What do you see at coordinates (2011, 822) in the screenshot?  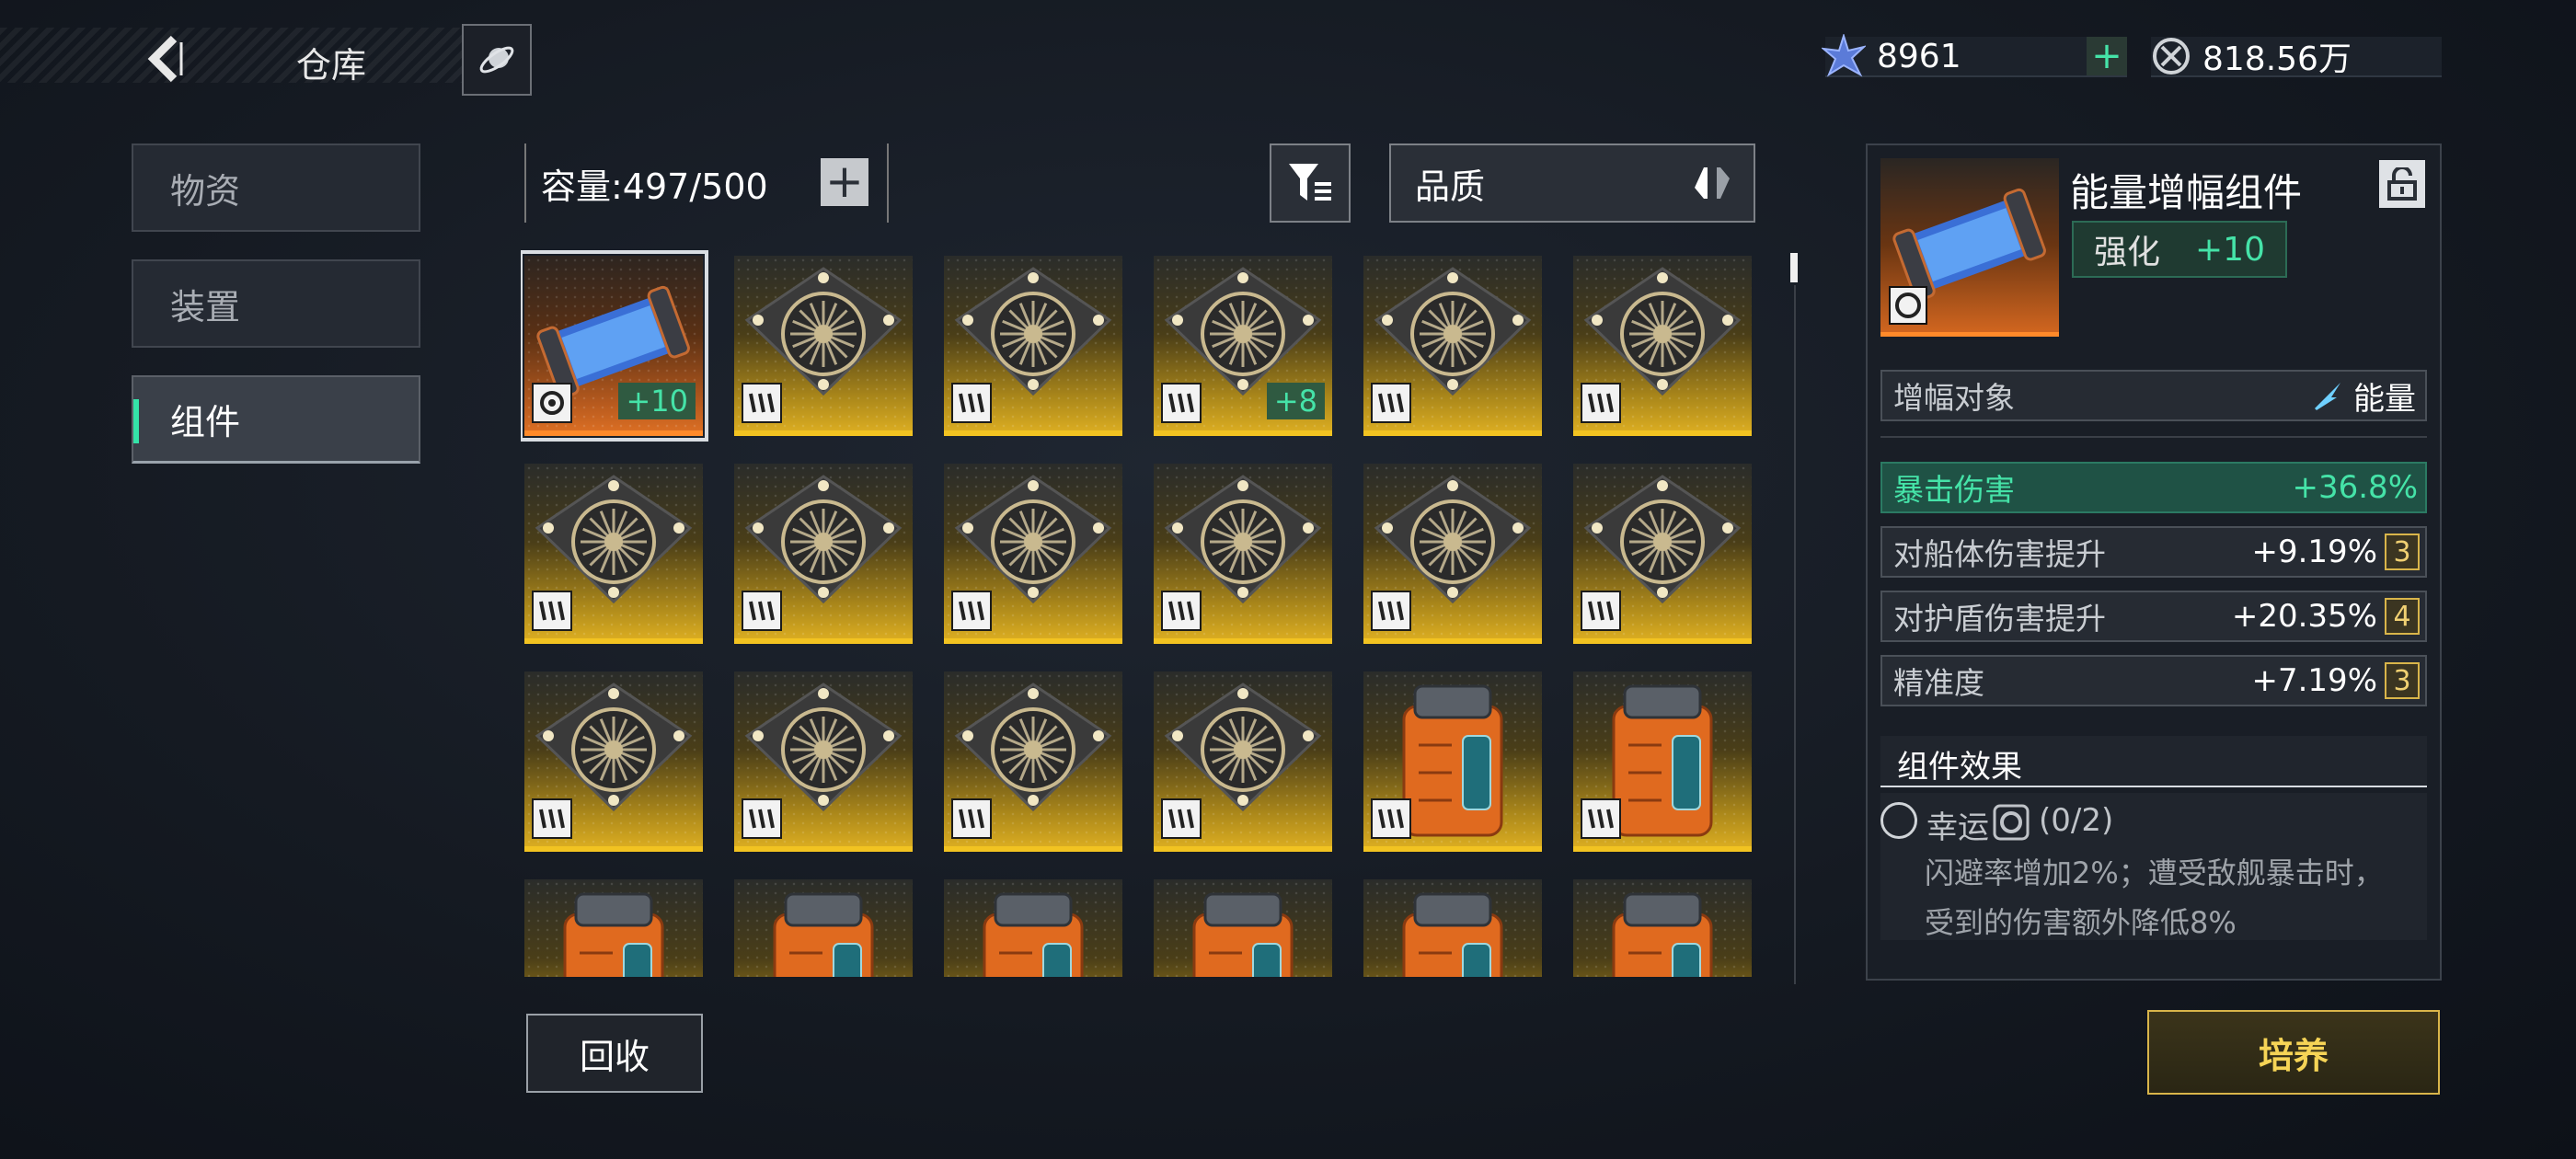 I see `component-type-icon` at bounding box center [2011, 822].